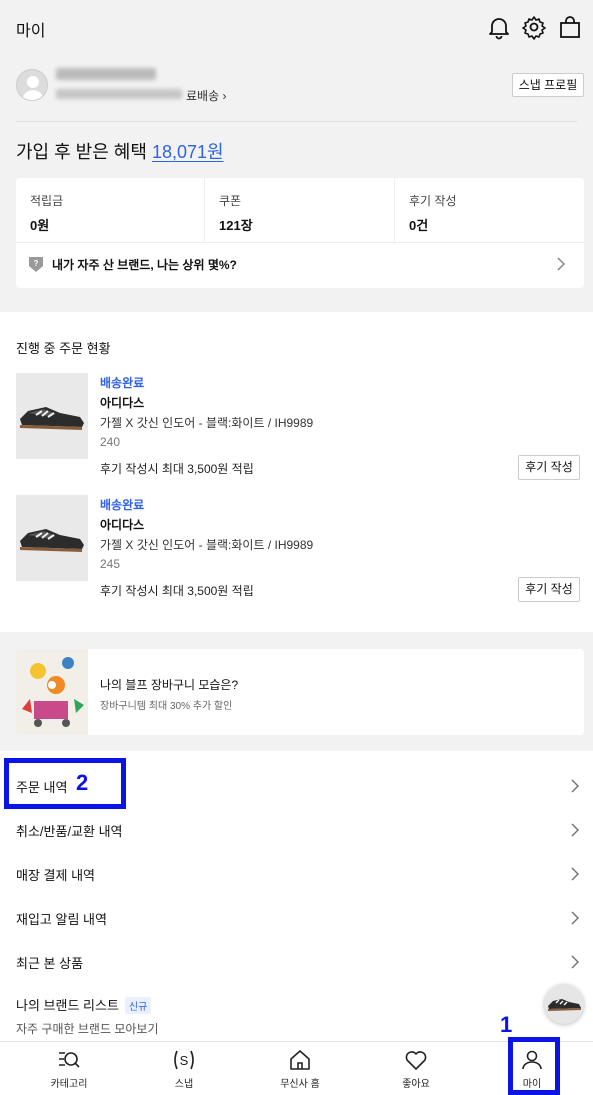 The height and width of the screenshot is (1095, 593). I want to click on avatar, so click(32, 85).